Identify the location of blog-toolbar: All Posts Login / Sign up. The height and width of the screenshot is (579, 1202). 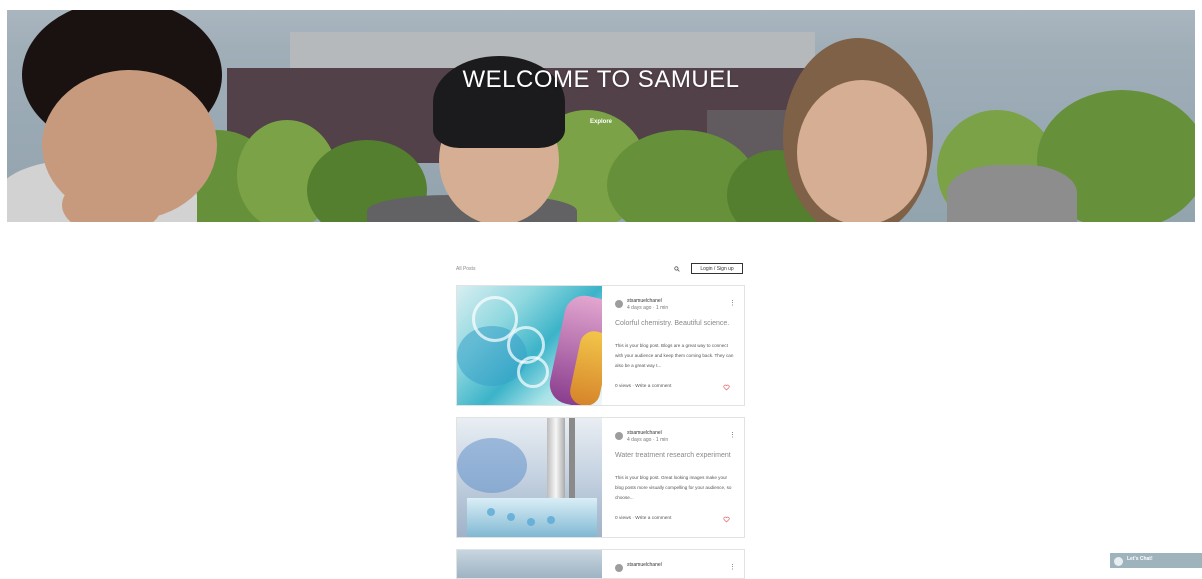
(600, 269).